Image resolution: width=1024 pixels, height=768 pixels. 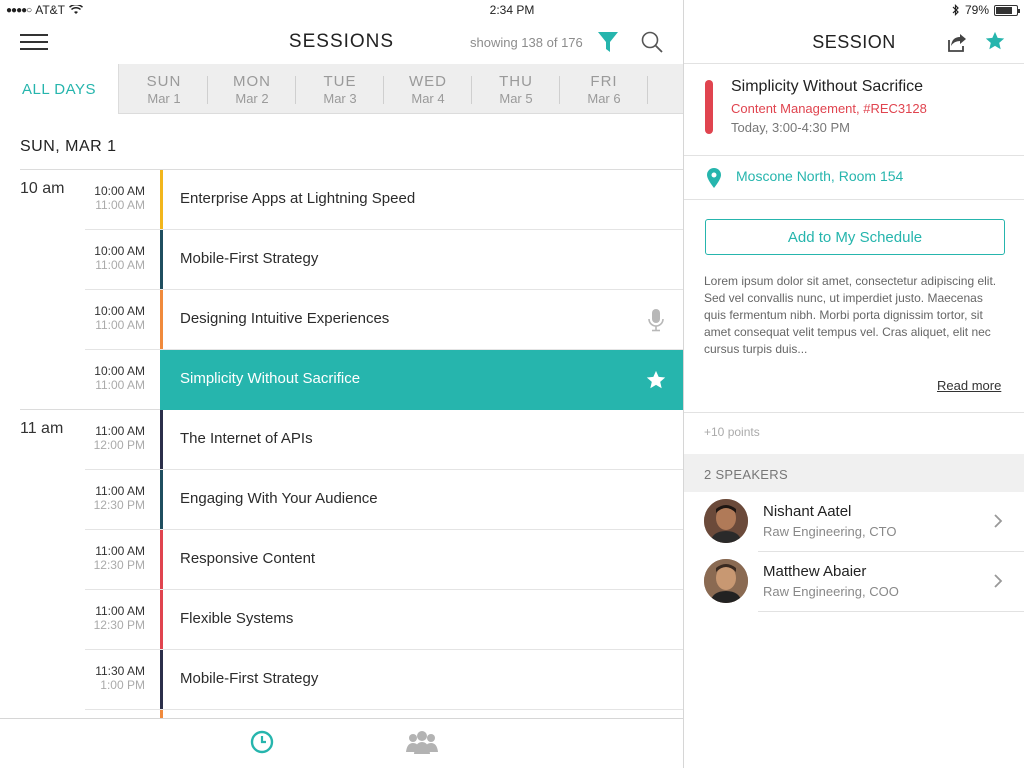 What do you see at coordinates (262, 742) in the screenshot?
I see `clock-icon` at bounding box center [262, 742].